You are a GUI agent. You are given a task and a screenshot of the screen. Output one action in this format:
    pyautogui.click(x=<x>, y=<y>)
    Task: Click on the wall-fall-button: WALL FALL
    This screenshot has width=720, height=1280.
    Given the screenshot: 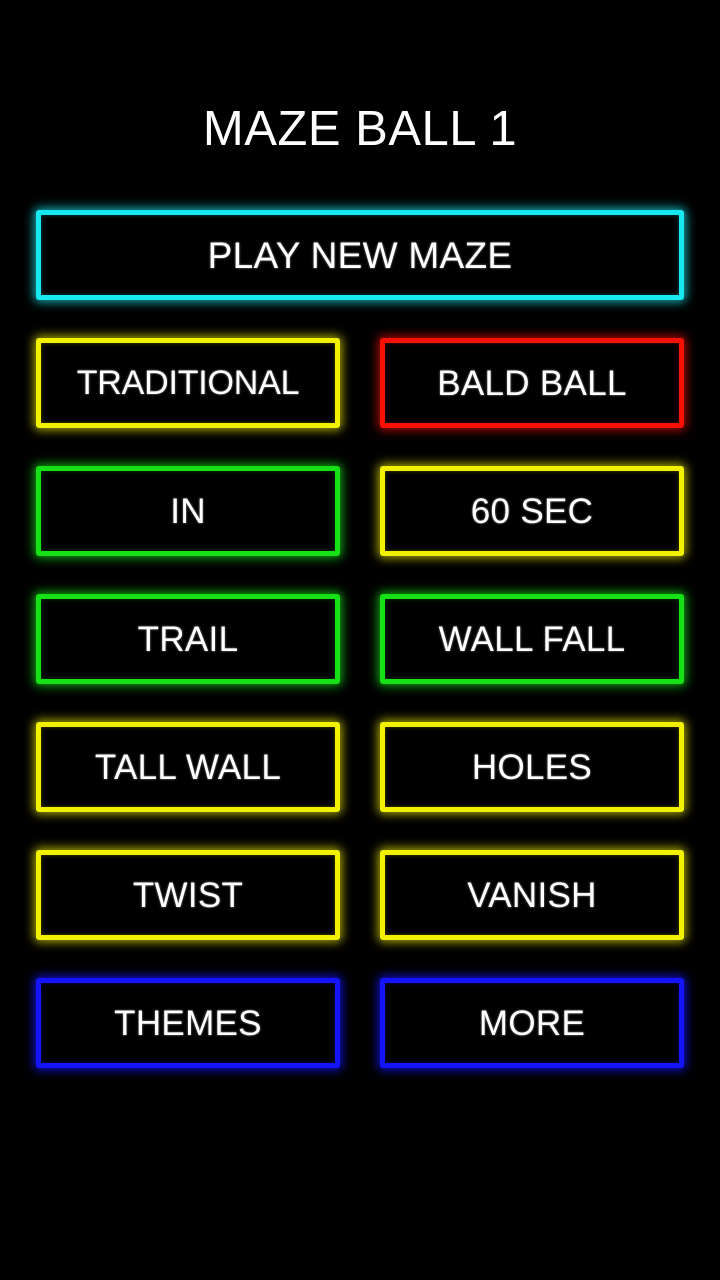 What is the action you would take?
    pyautogui.click(x=532, y=639)
    